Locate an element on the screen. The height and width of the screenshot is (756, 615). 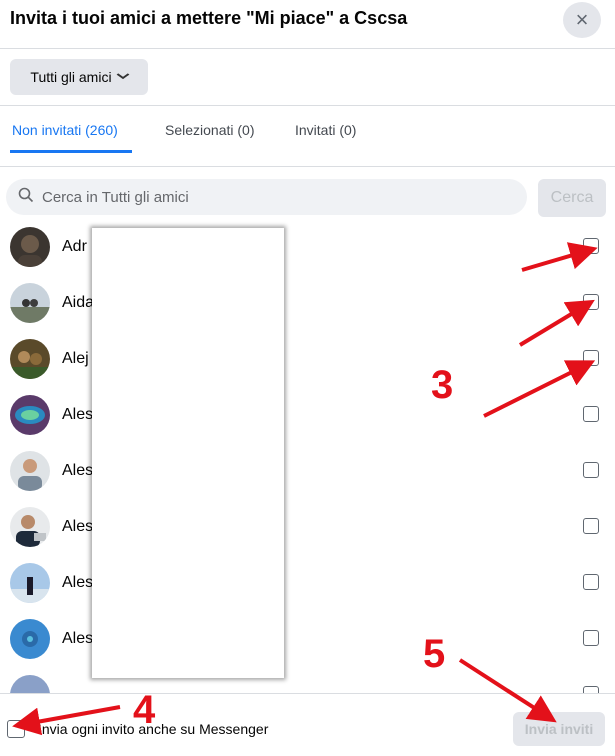
step-3-label: 3 is located at coordinates (442, 385).